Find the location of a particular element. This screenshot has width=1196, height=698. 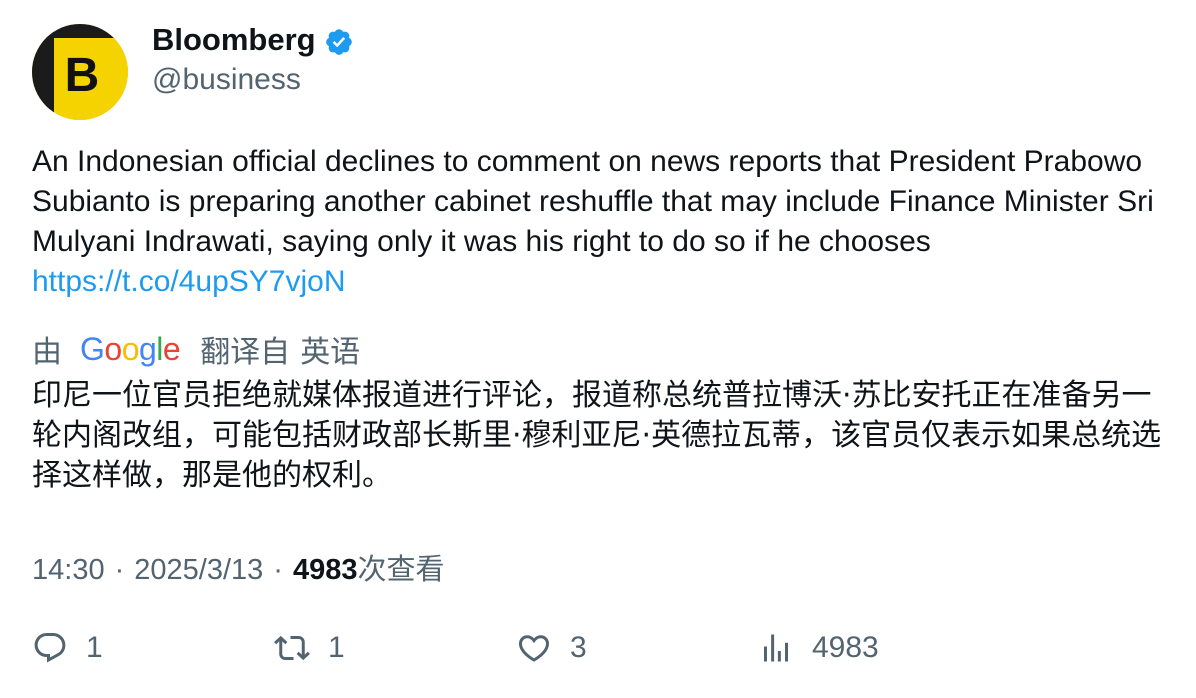

tweet-date: 2025/3/13 is located at coordinates (198, 570).